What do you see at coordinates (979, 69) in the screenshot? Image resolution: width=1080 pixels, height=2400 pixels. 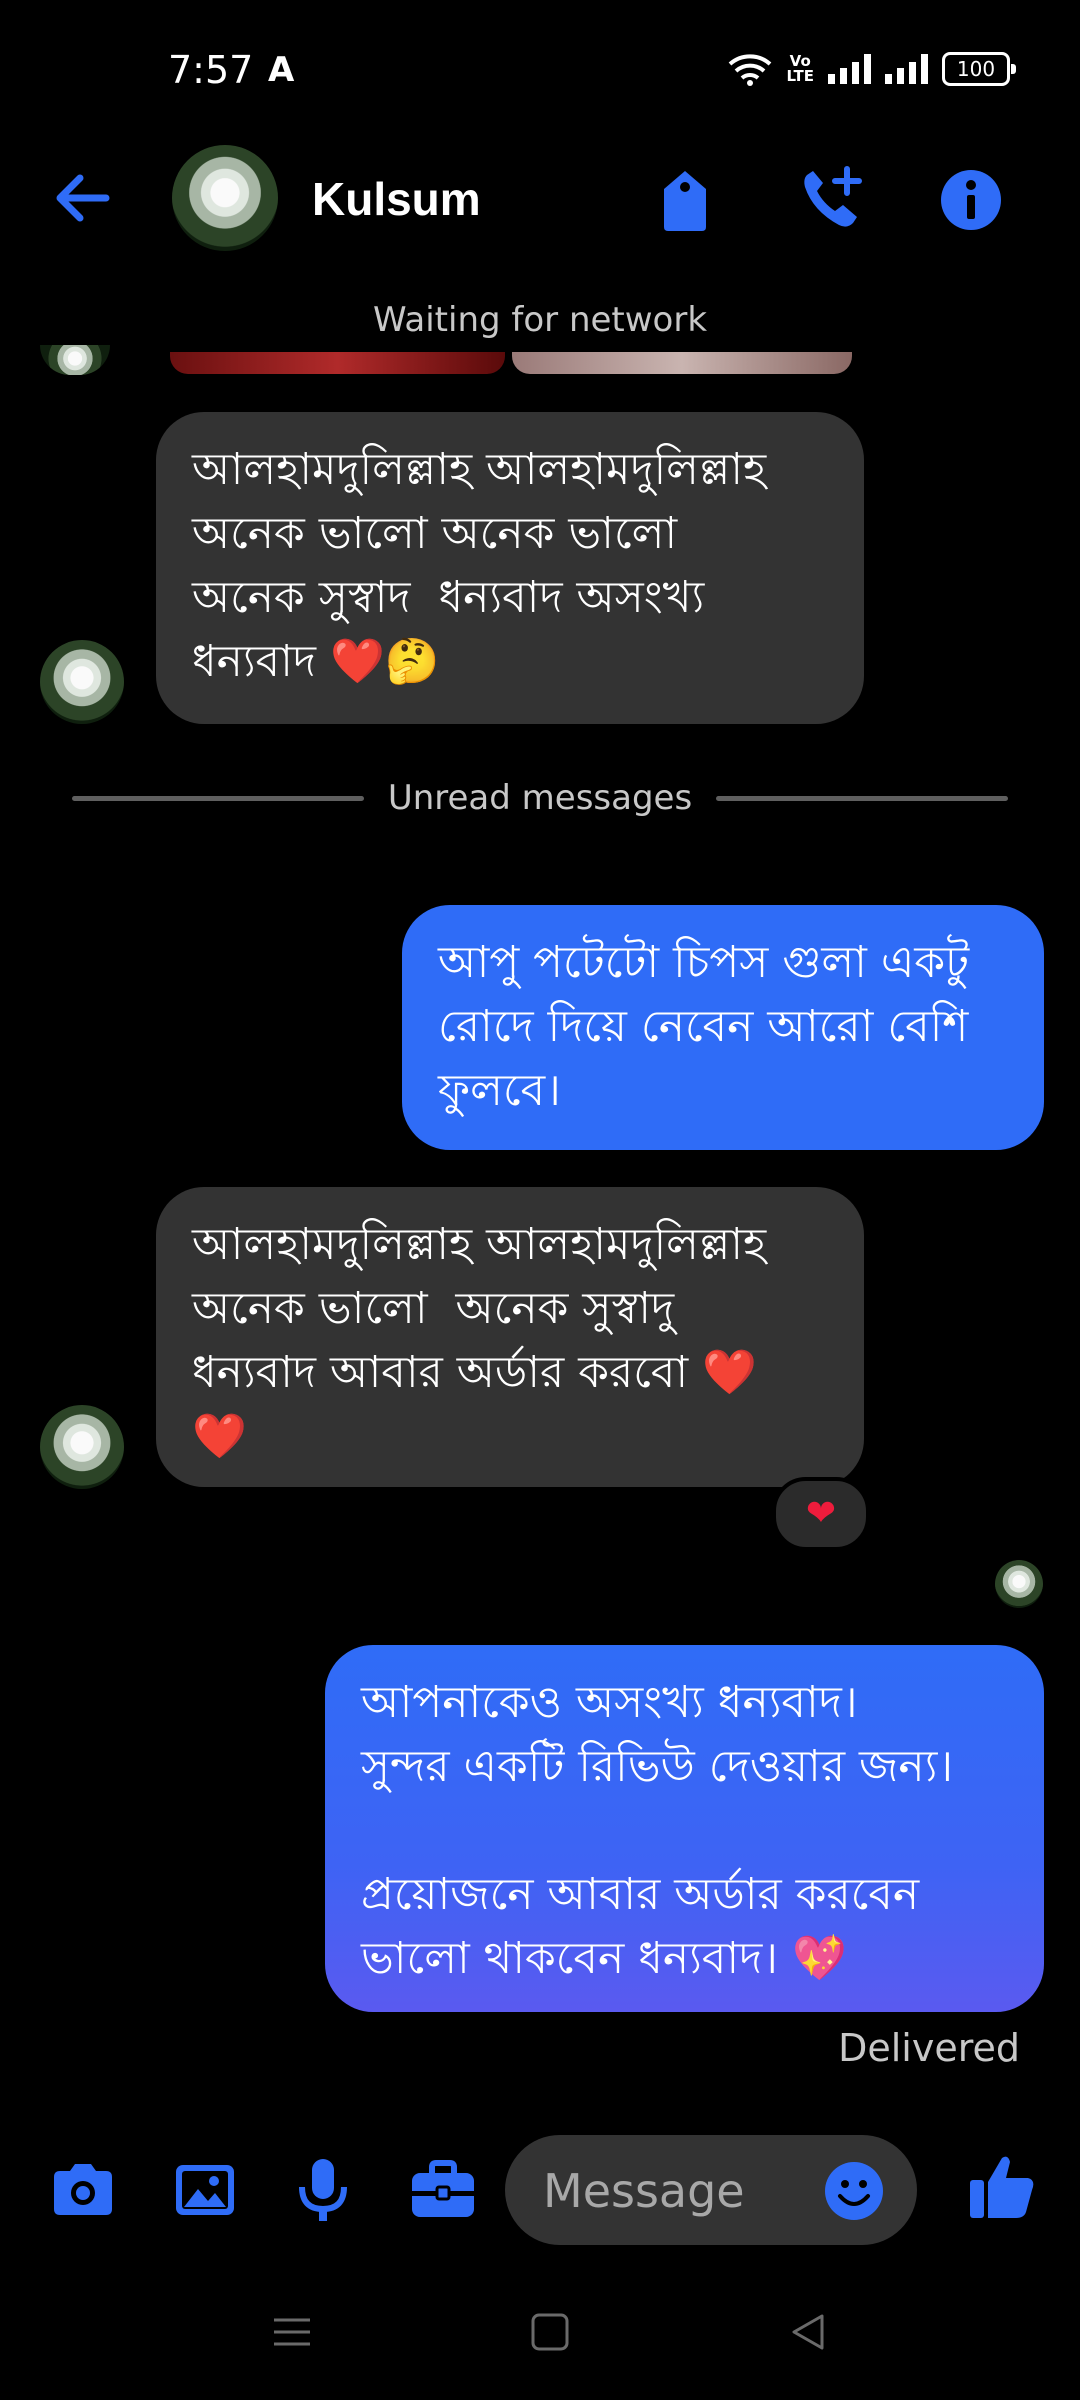 I see `battery-icon: 100` at bounding box center [979, 69].